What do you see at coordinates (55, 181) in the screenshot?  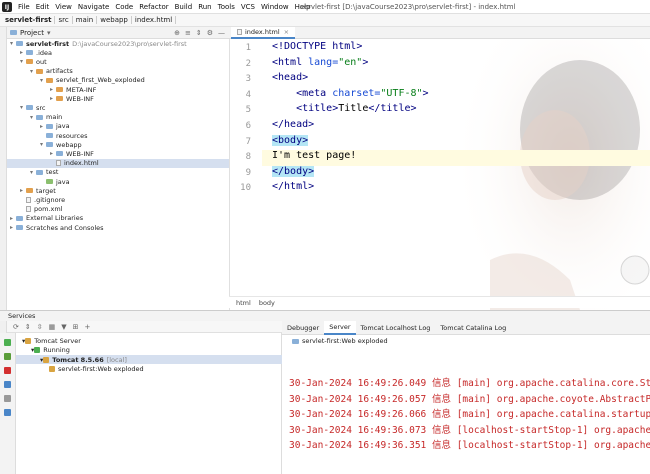 I see `tree-item: java` at bounding box center [55, 181].